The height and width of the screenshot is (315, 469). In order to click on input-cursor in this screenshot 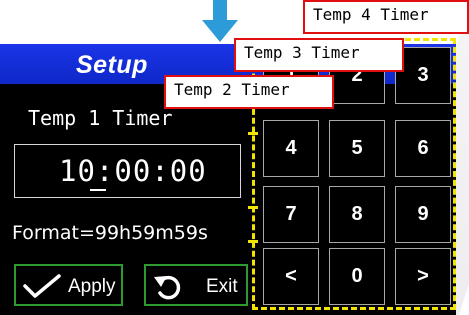, I will do `click(98, 190)`.